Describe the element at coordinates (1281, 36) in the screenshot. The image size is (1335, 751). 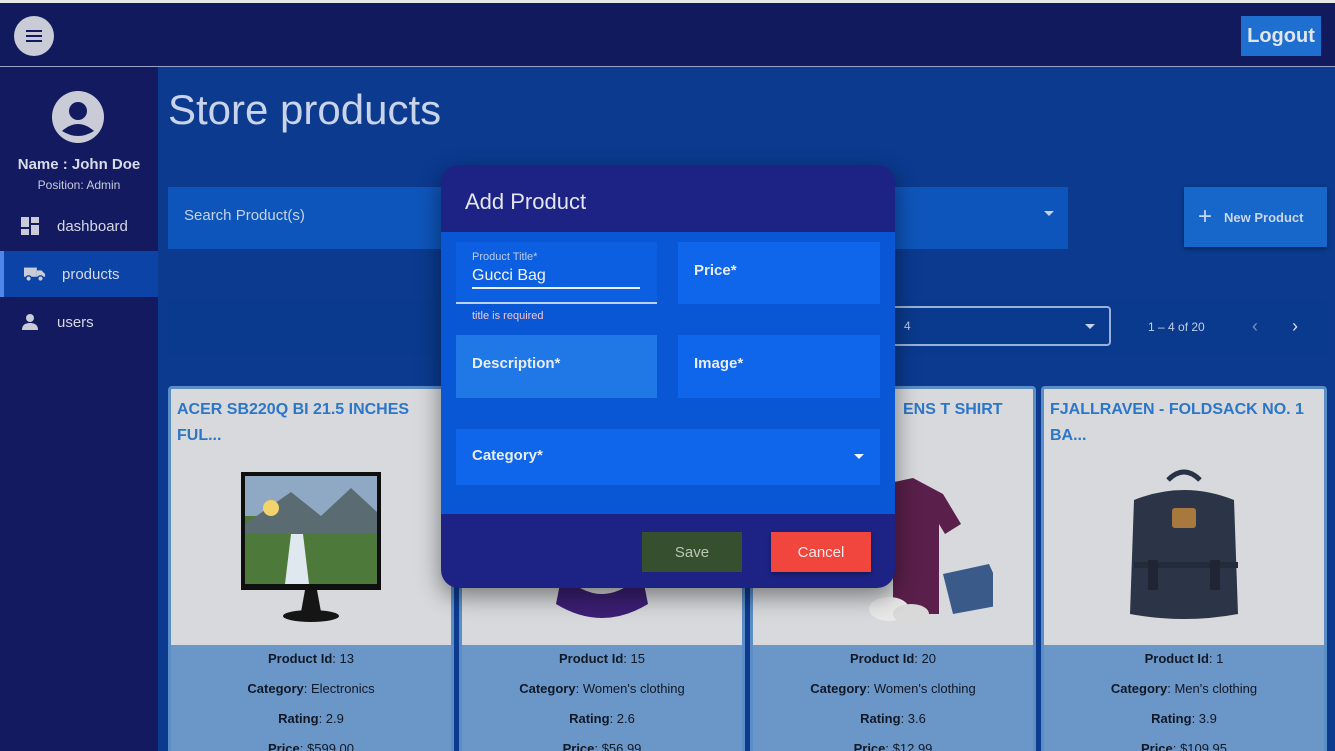
I see `logout-button: Logout` at that location.